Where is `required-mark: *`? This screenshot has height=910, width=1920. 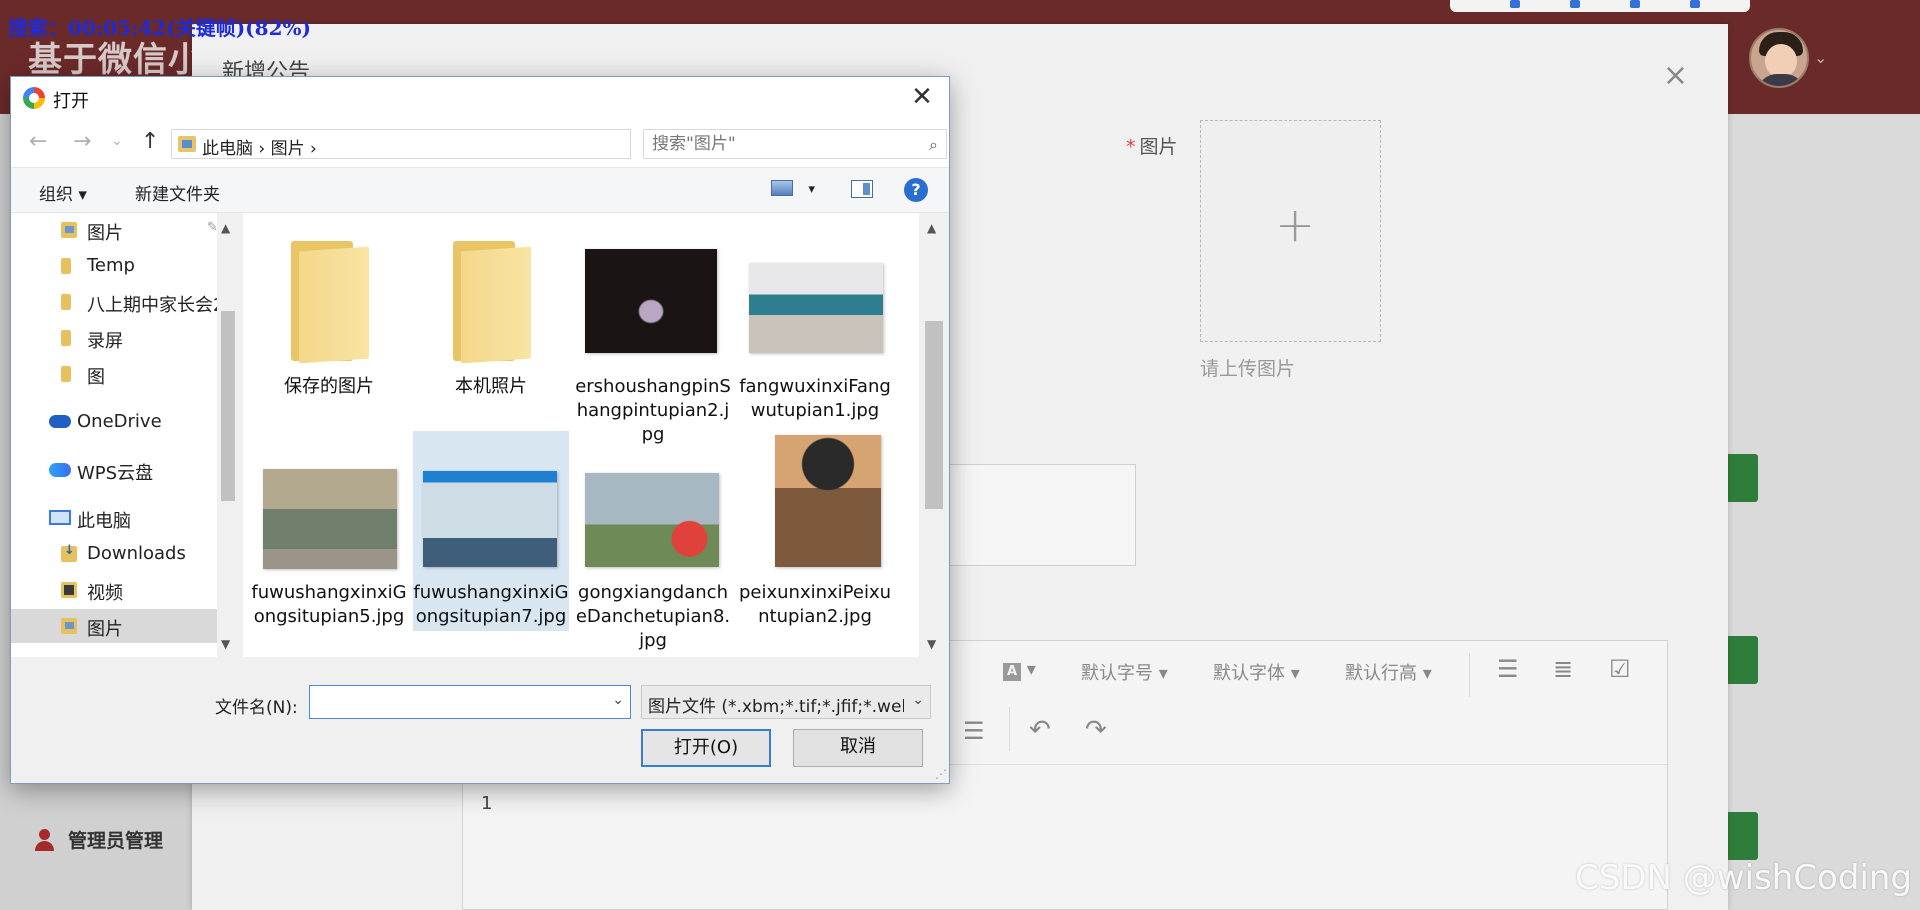
required-mark: * is located at coordinates (1131, 147).